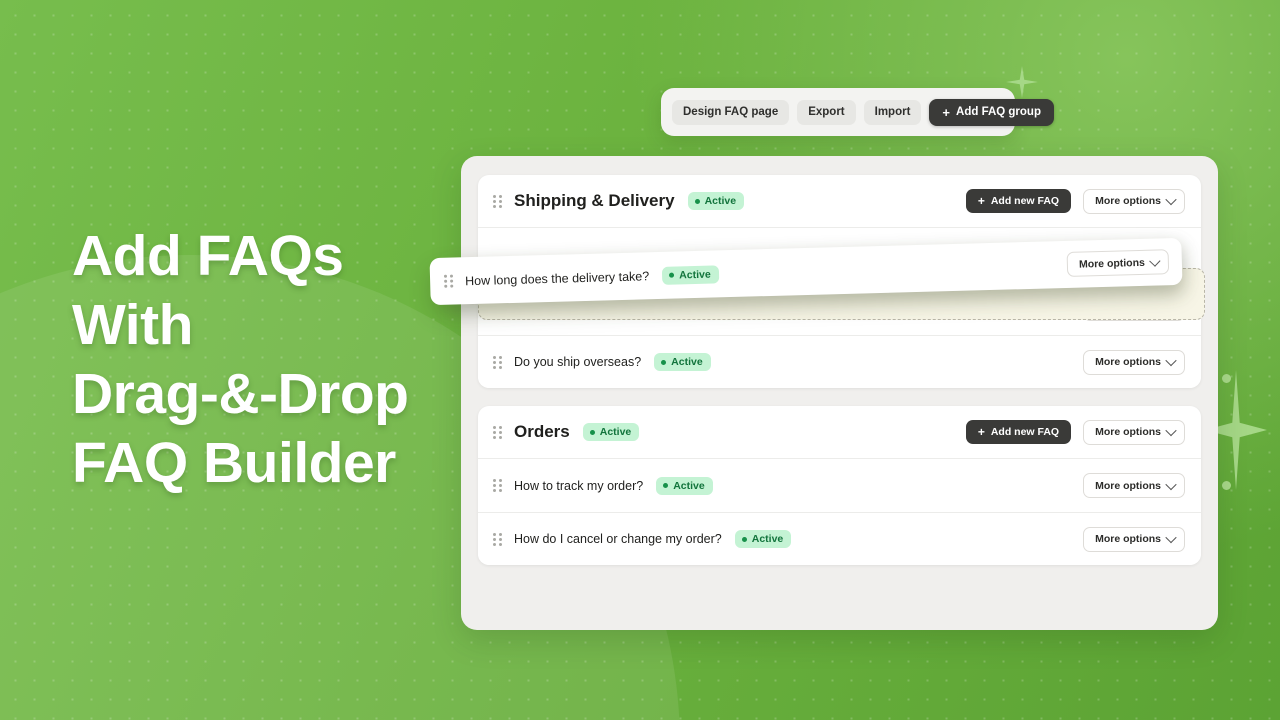 Image resolution: width=1280 pixels, height=720 pixels. Describe the element at coordinates (132, 325) in the screenshot. I see `headline-line-2: With` at that location.